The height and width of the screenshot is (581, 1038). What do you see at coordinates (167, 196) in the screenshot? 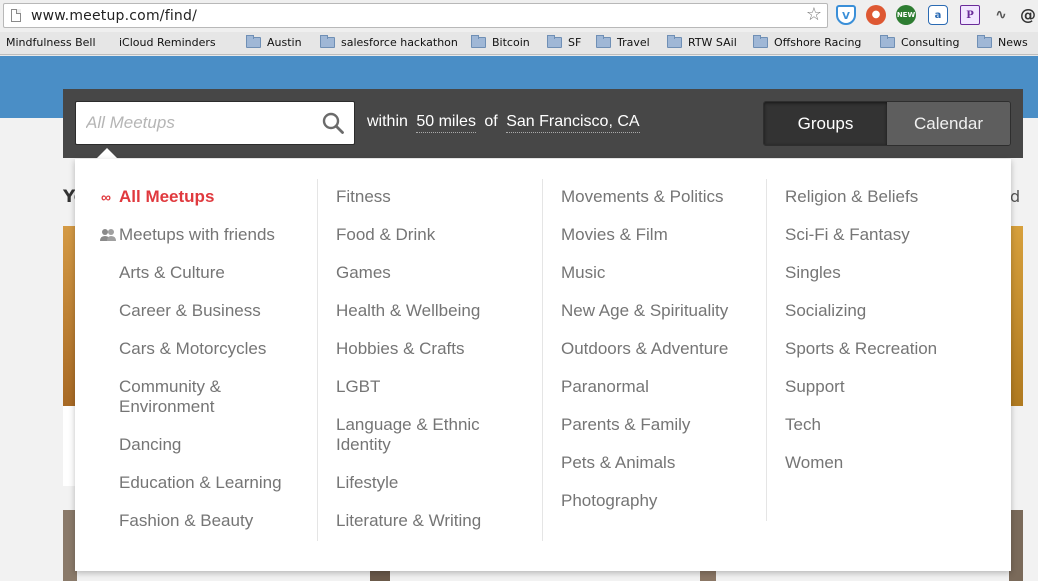
I see `category-label: All Meetups` at bounding box center [167, 196].